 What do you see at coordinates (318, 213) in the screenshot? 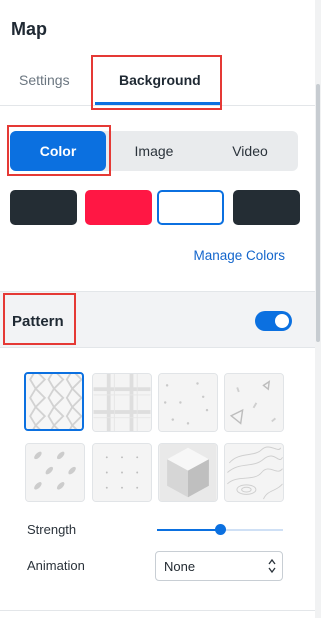
I see `scrollbar-thumb` at bounding box center [318, 213].